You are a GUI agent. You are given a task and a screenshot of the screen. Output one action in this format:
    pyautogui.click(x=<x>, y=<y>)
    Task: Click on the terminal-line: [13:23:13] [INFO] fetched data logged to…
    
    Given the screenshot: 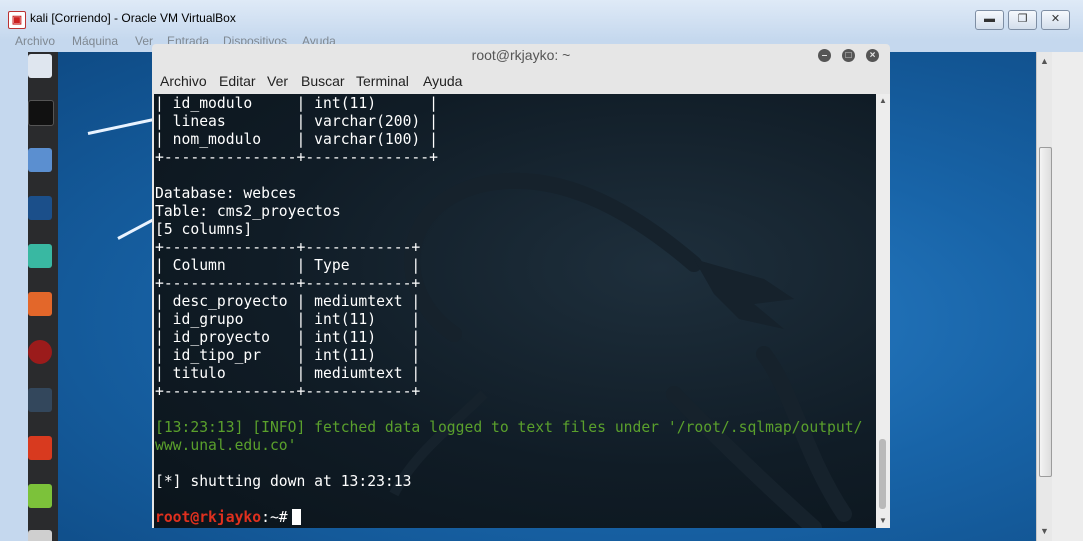 What is the action you would take?
    pyautogui.click(x=509, y=427)
    